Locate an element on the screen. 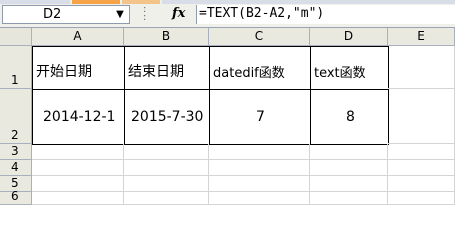 The width and height of the screenshot is (455, 240). cell-c1: datedif函数 is located at coordinates (260, 68).